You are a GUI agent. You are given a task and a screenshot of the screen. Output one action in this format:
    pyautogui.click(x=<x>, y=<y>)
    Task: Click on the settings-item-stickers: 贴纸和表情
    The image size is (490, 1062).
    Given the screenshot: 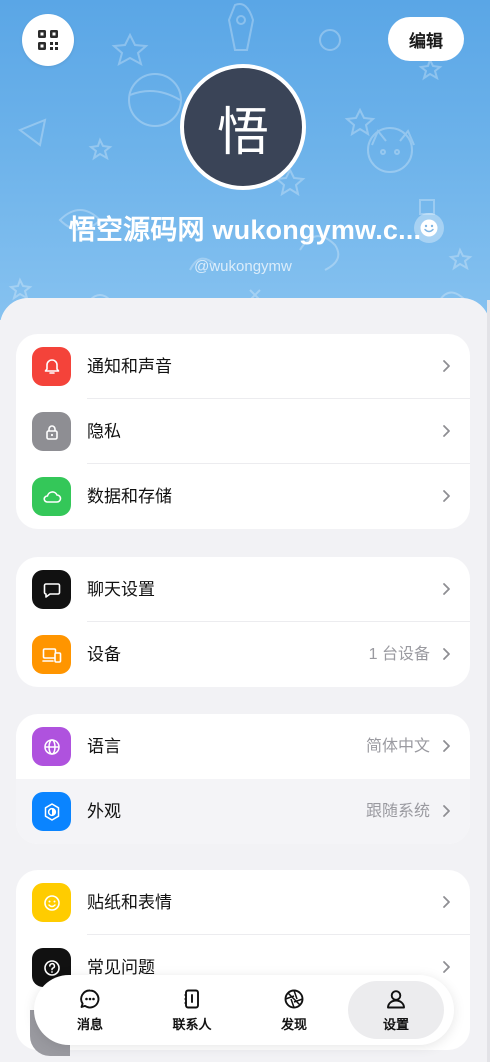 What is the action you would take?
    pyautogui.click(x=243, y=902)
    